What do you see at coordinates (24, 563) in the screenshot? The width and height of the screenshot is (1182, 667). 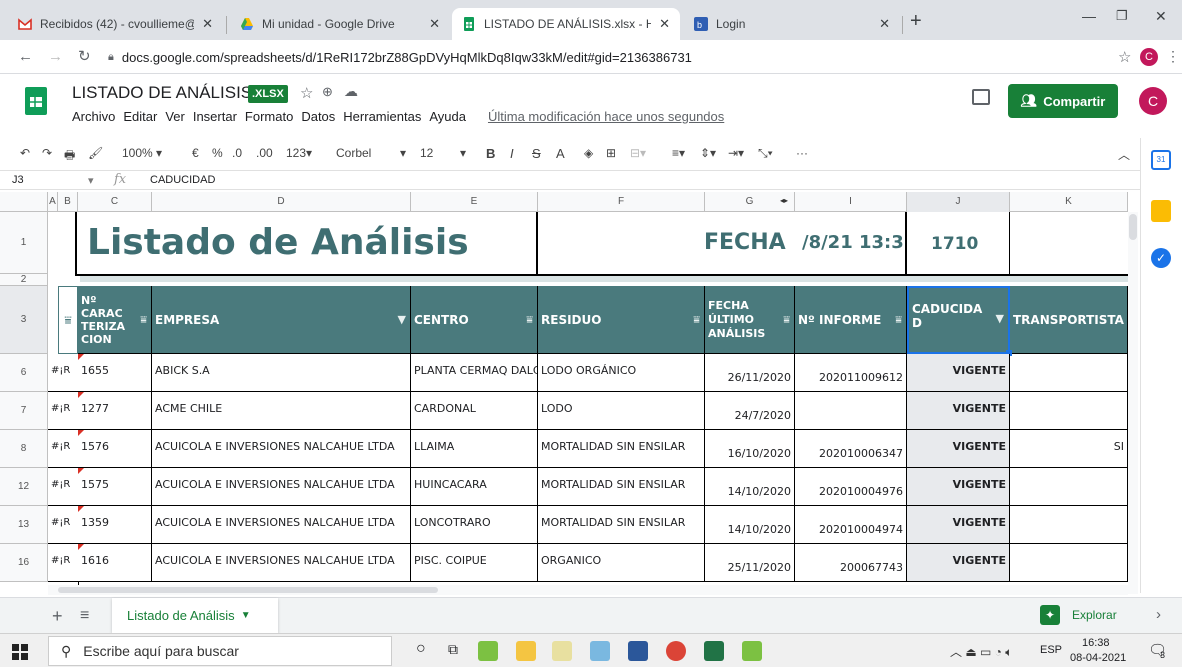 I see `row-header: 16` at bounding box center [24, 563].